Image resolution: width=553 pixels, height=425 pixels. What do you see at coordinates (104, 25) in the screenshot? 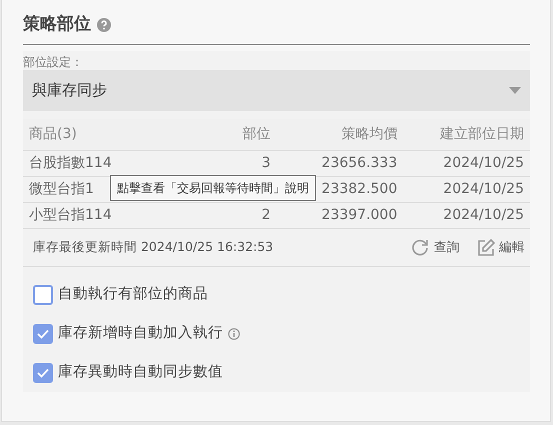
I see `help-icon` at bounding box center [104, 25].